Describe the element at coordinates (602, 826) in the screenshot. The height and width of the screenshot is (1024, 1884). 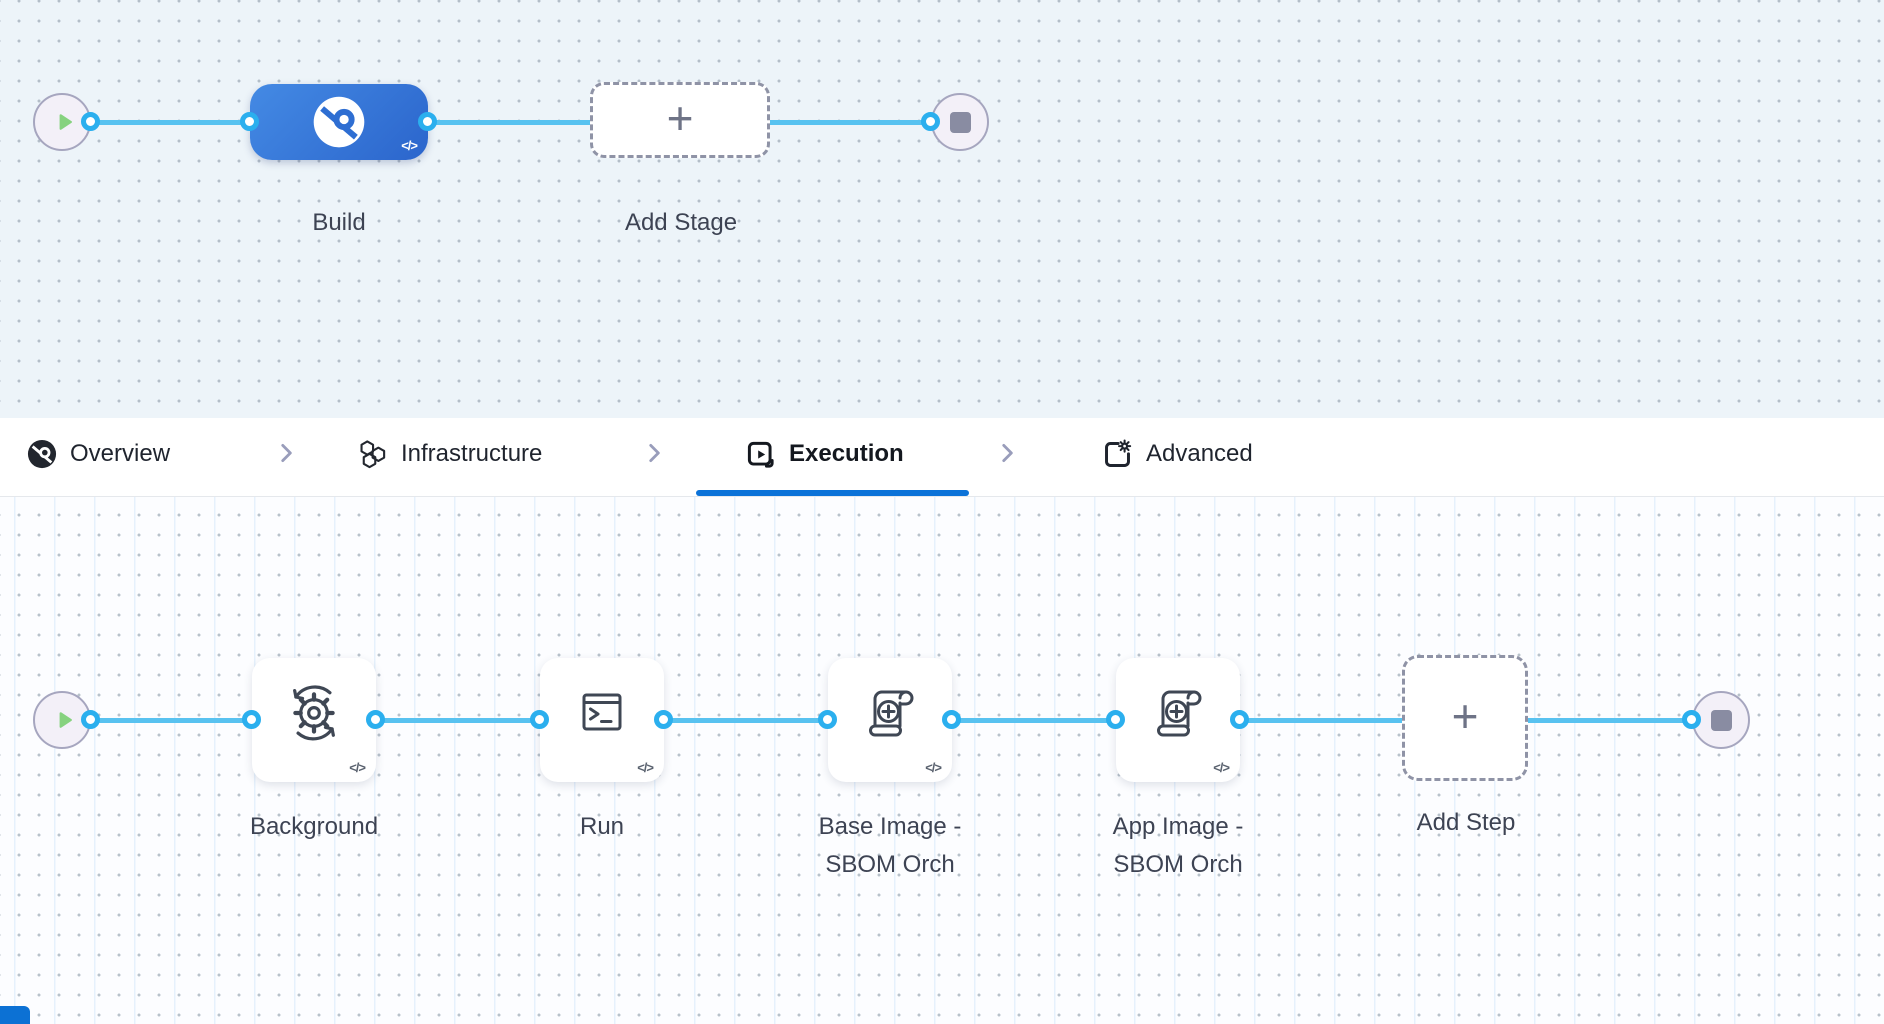
I see `step-label: Run` at that location.